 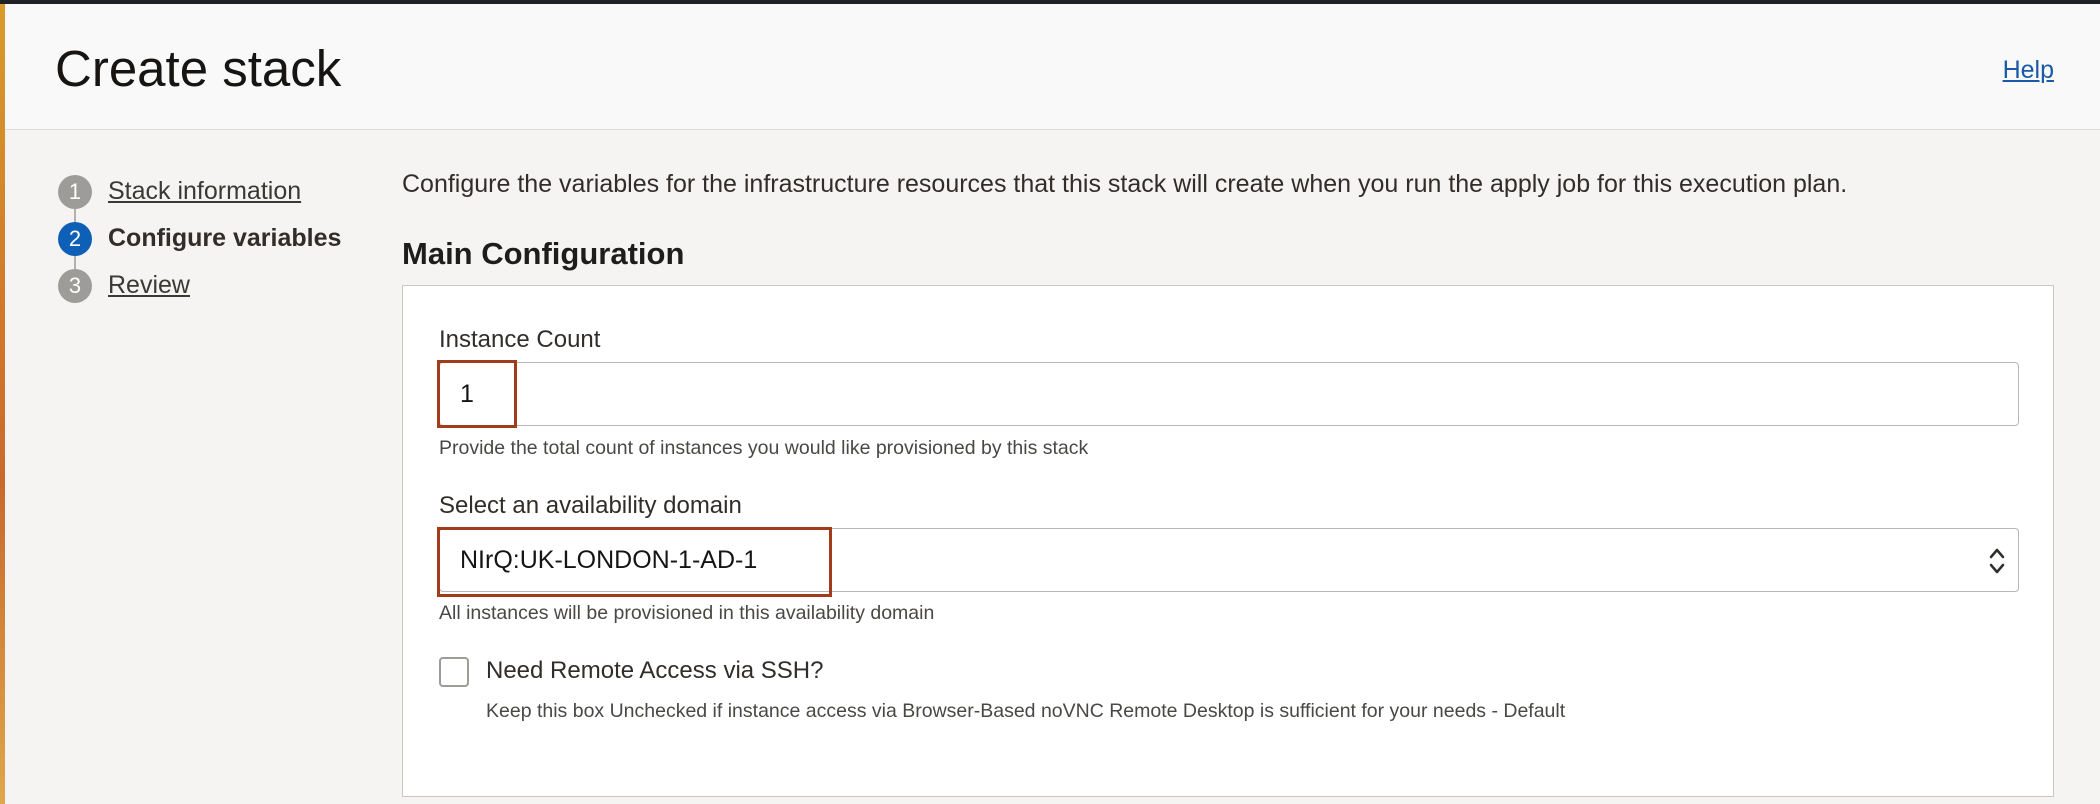 I want to click on ssh-access-checkbox, so click(x=454, y=672).